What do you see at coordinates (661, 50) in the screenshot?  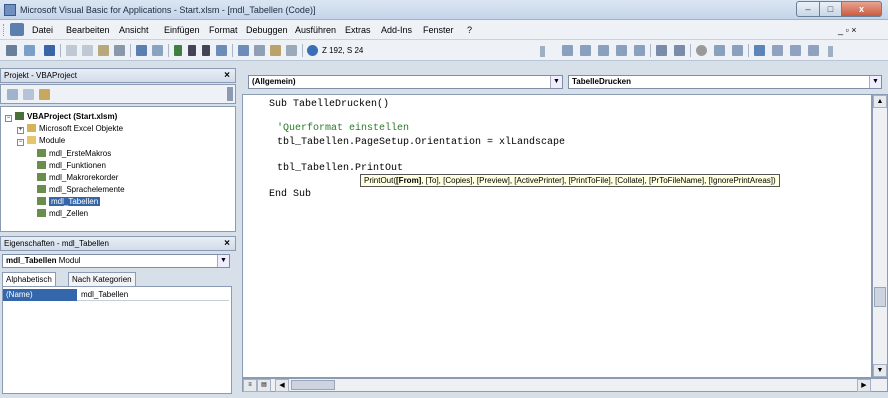 I see `indent-icon` at bounding box center [661, 50].